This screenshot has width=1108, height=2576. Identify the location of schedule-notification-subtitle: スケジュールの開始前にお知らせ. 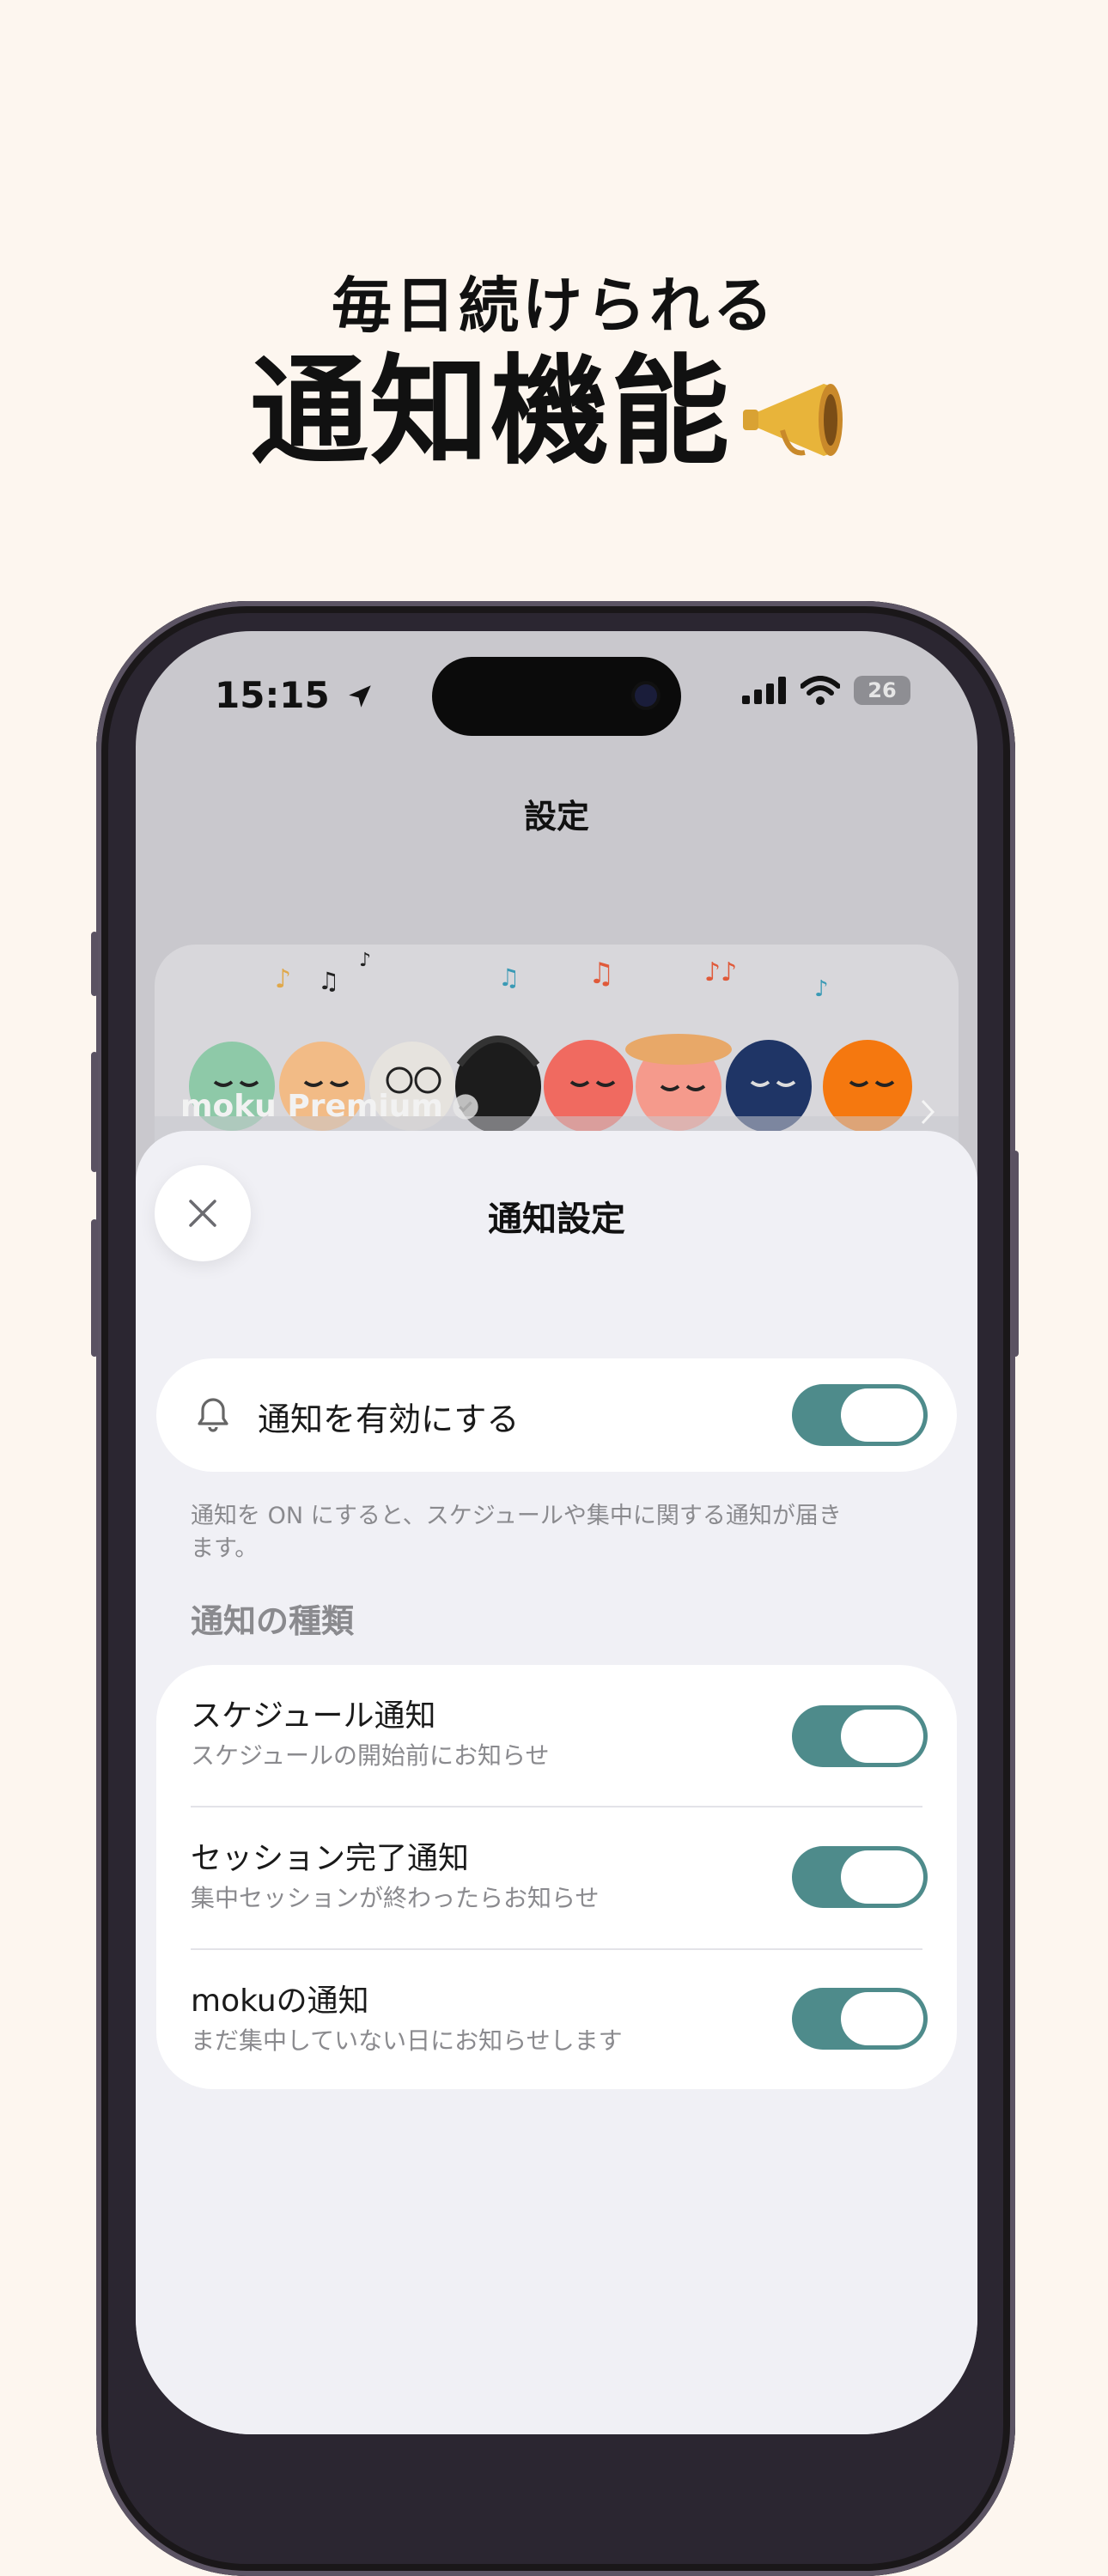
(370, 1755).